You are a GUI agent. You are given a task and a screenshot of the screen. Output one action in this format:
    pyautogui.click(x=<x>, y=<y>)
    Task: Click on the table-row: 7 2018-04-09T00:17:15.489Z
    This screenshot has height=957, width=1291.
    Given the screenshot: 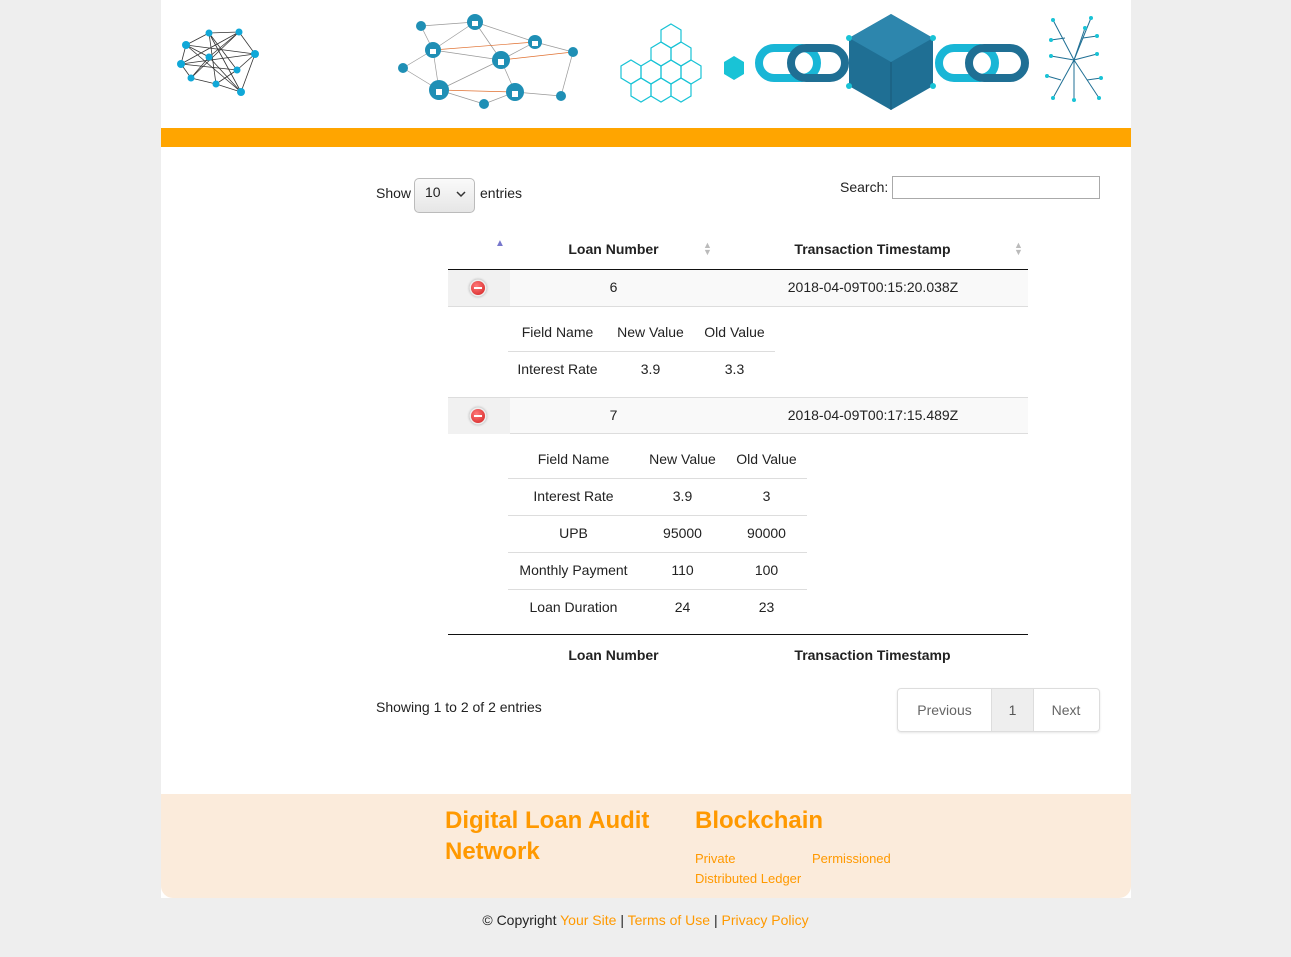 What is the action you would take?
    pyautogui.click(x=738, y=415)
    